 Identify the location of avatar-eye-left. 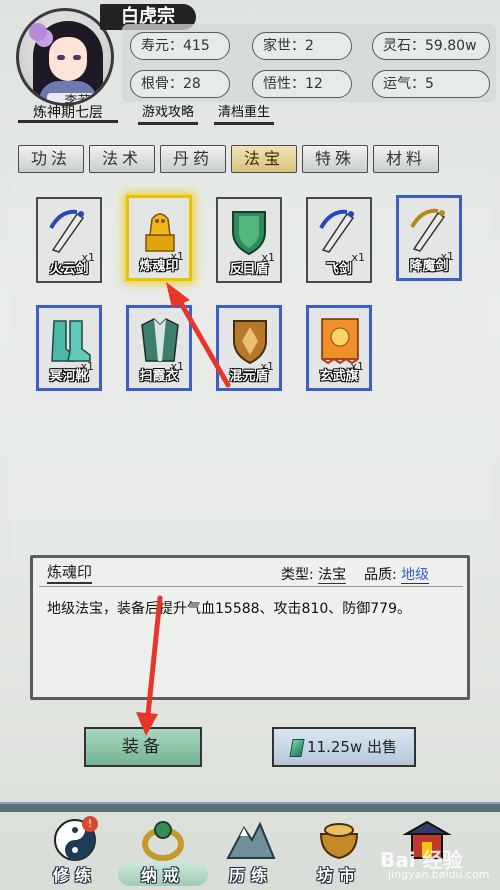
(61, 57).